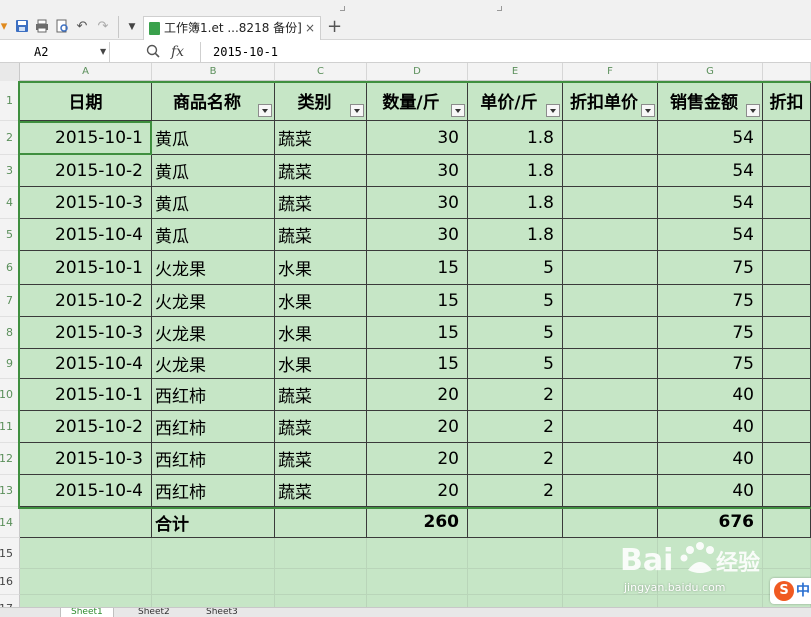 Image resolution: width=811 pixels, height=617 pixels. What do you see at coordinates (222, 612) in the screenshot?
I see `sheet-tab-3: Sheet3` at bounding box center [222, 612].